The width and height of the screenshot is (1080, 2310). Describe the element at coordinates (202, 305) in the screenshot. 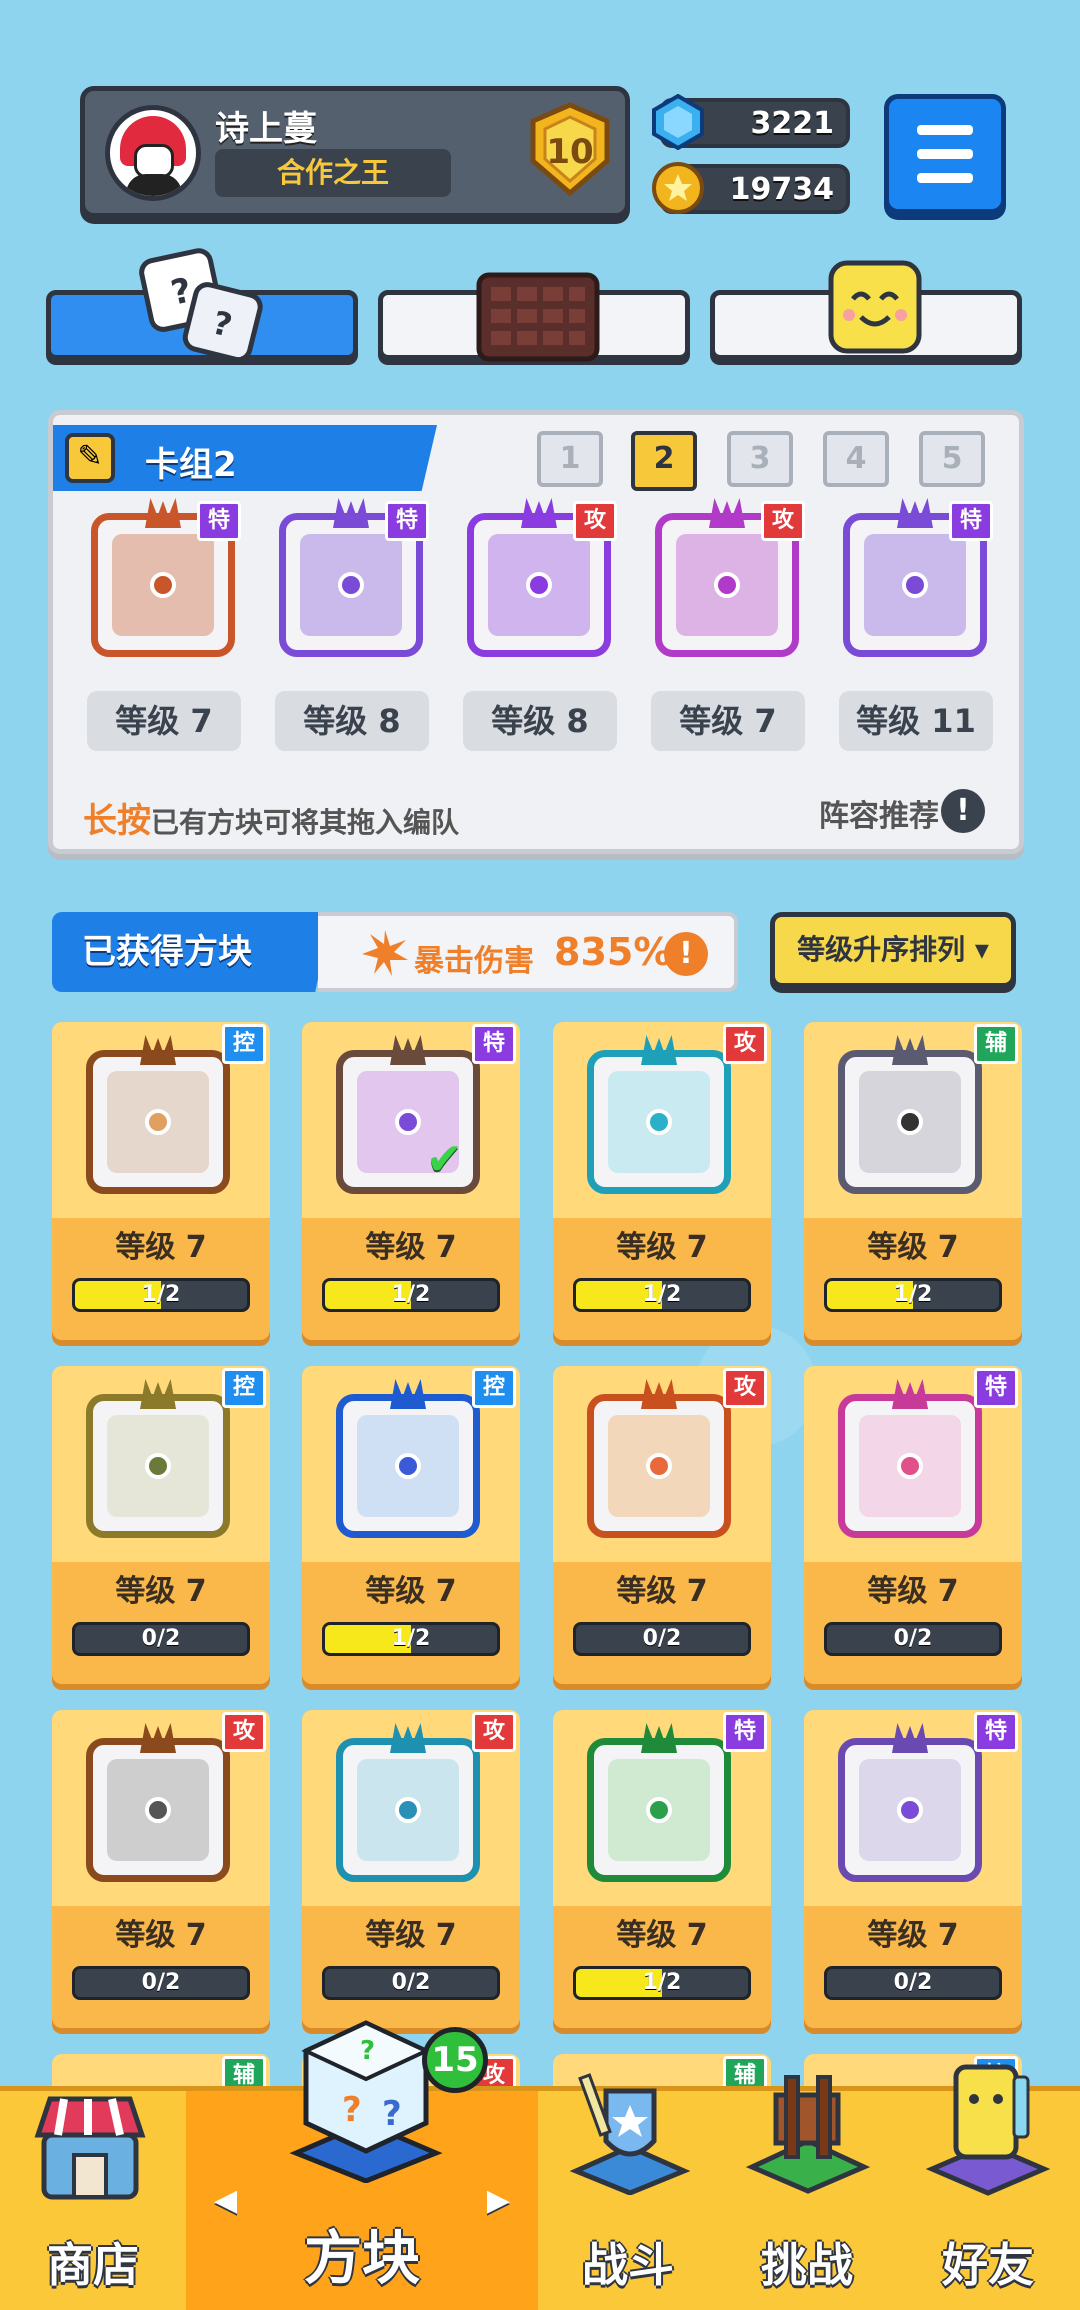

I see `tab-dice: ? ?` at that location.